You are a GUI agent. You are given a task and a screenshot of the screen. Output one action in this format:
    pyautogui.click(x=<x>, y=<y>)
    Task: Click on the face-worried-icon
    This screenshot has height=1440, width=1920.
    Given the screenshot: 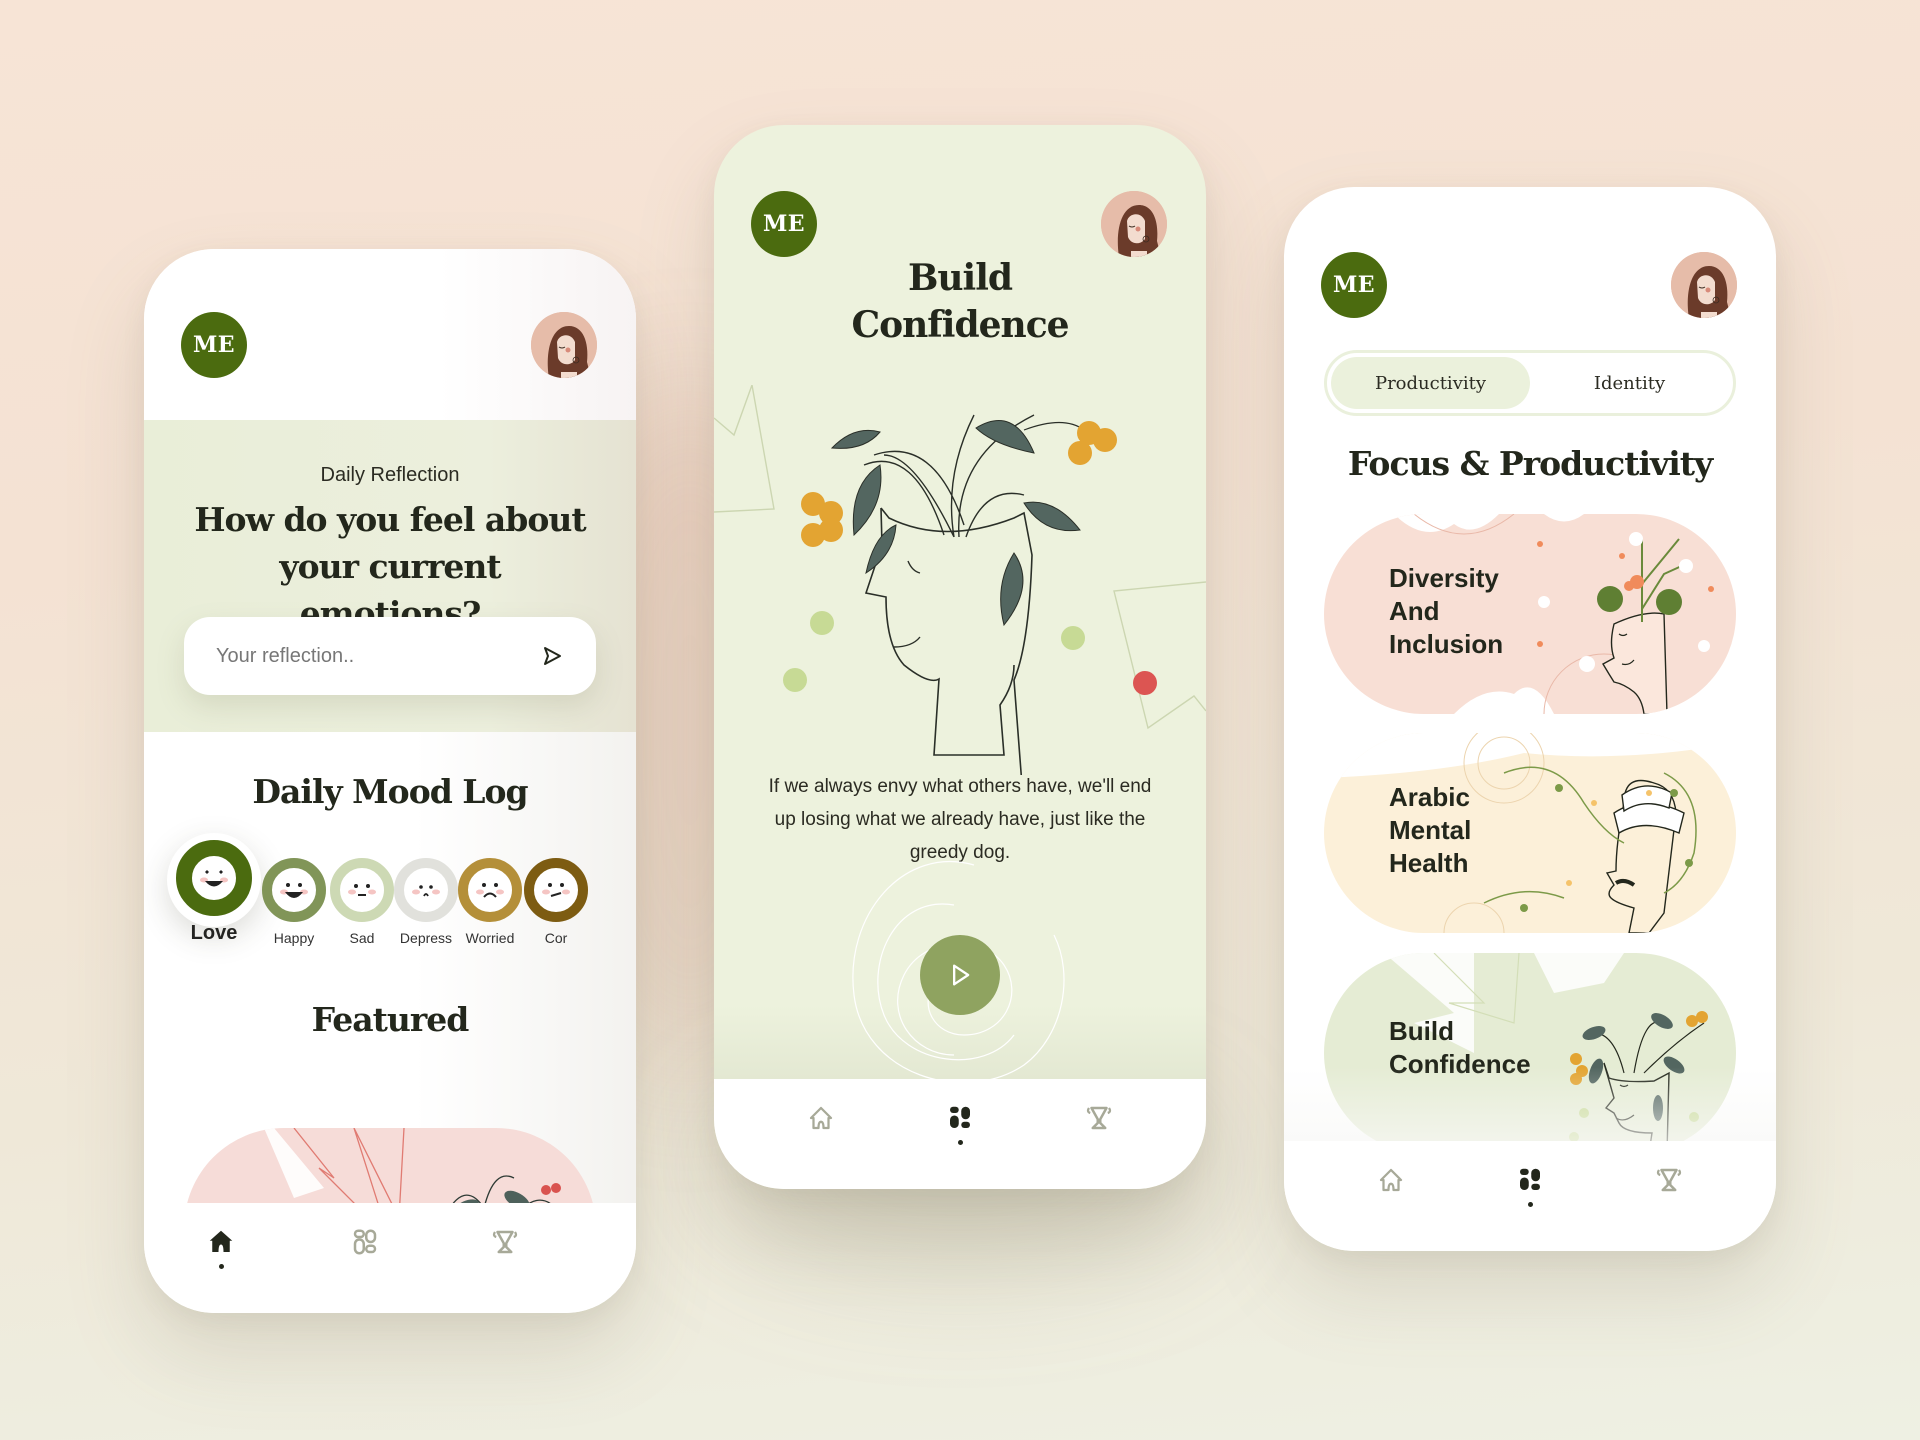 What is the action you would take?
    pyautogui.click(x=490, y=890)
    